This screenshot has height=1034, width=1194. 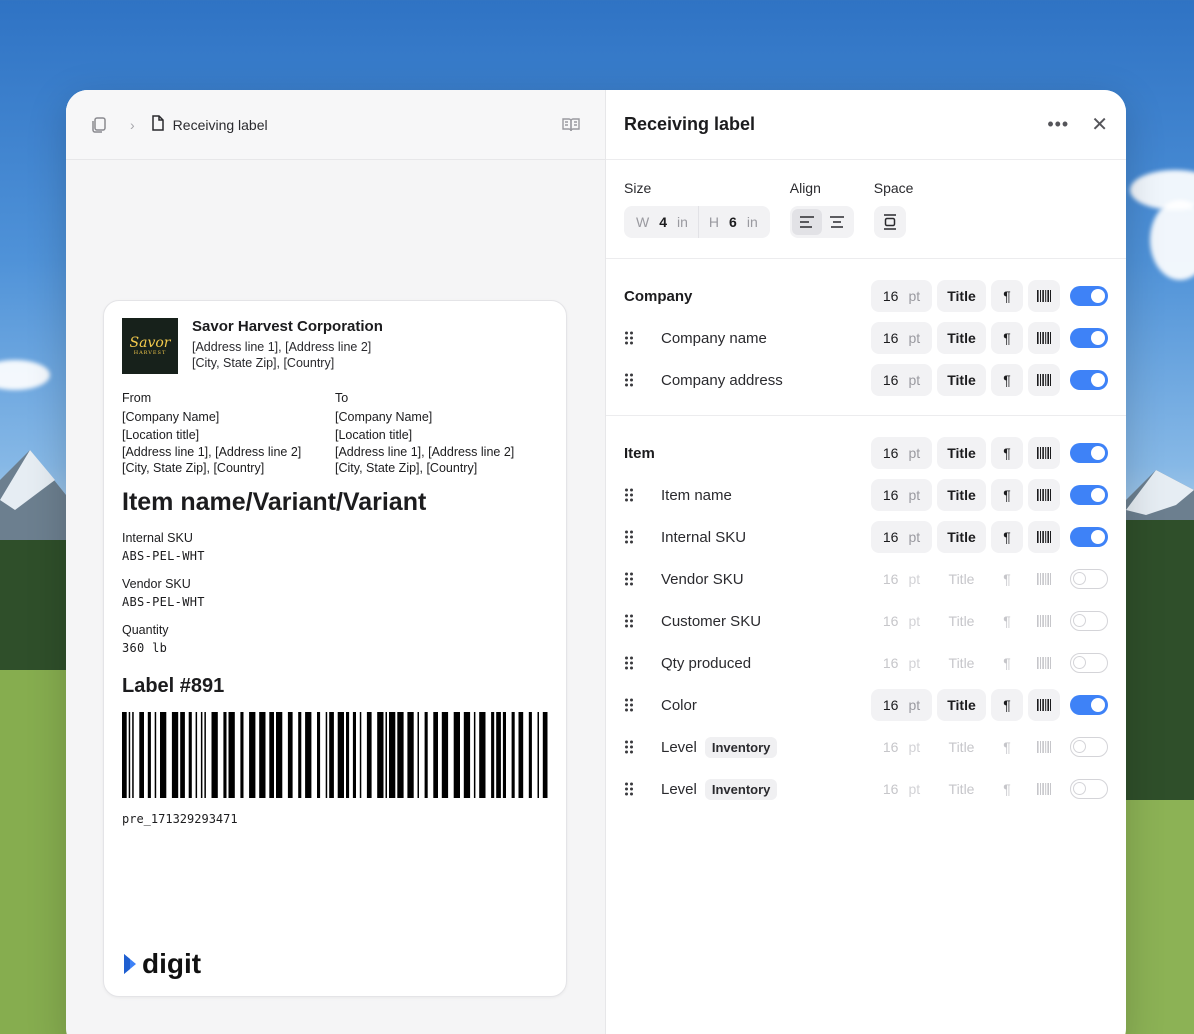 I want to click on forest-right, so click(x=1160, y=777).